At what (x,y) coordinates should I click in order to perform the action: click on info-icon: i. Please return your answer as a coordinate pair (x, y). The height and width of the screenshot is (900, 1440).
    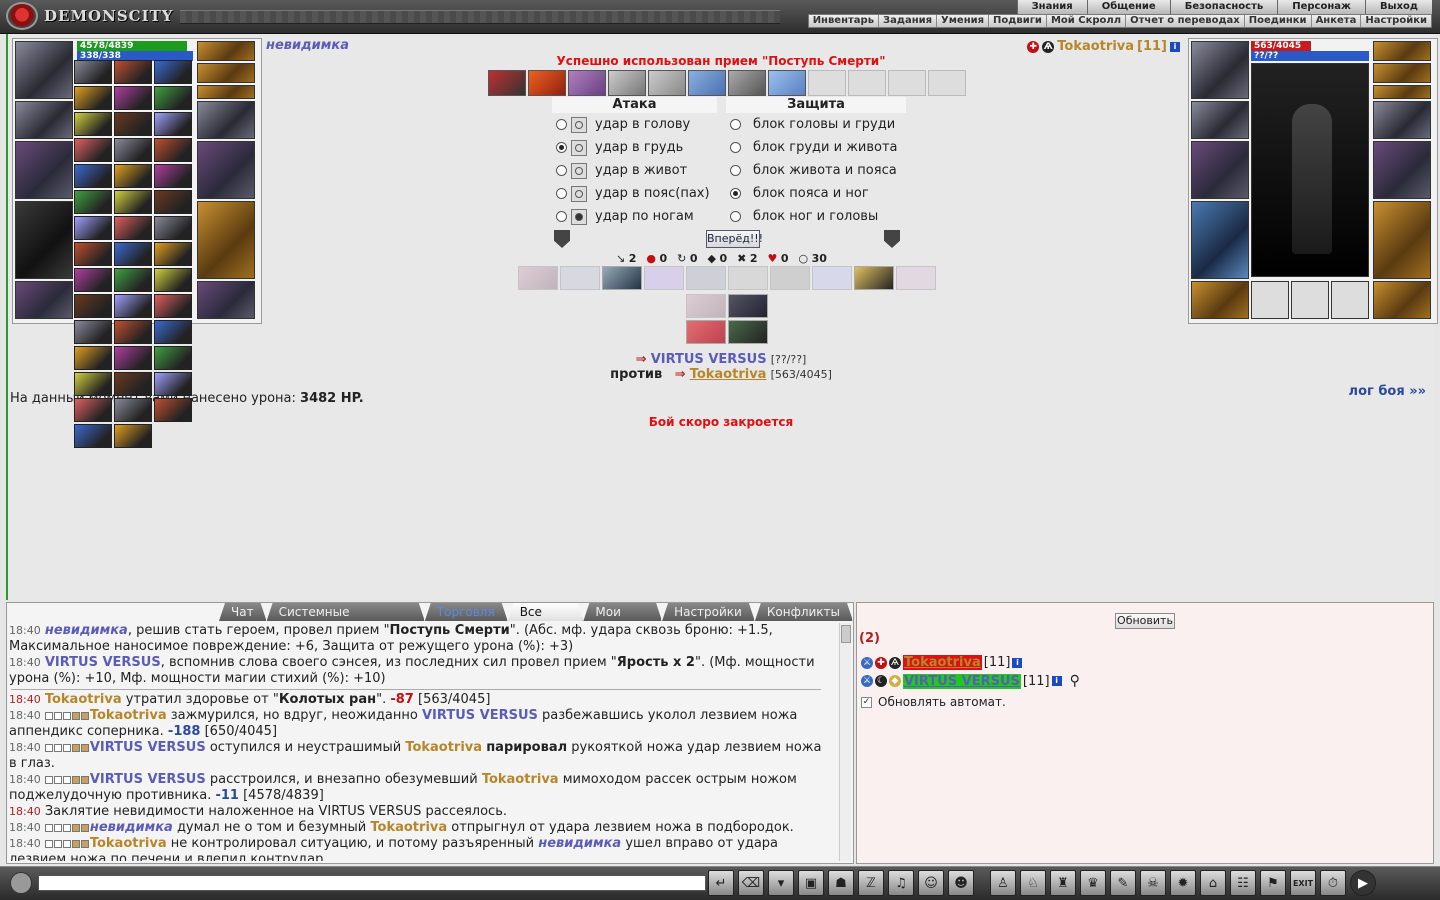
    Looking at the image, I should click on (1017, 662).